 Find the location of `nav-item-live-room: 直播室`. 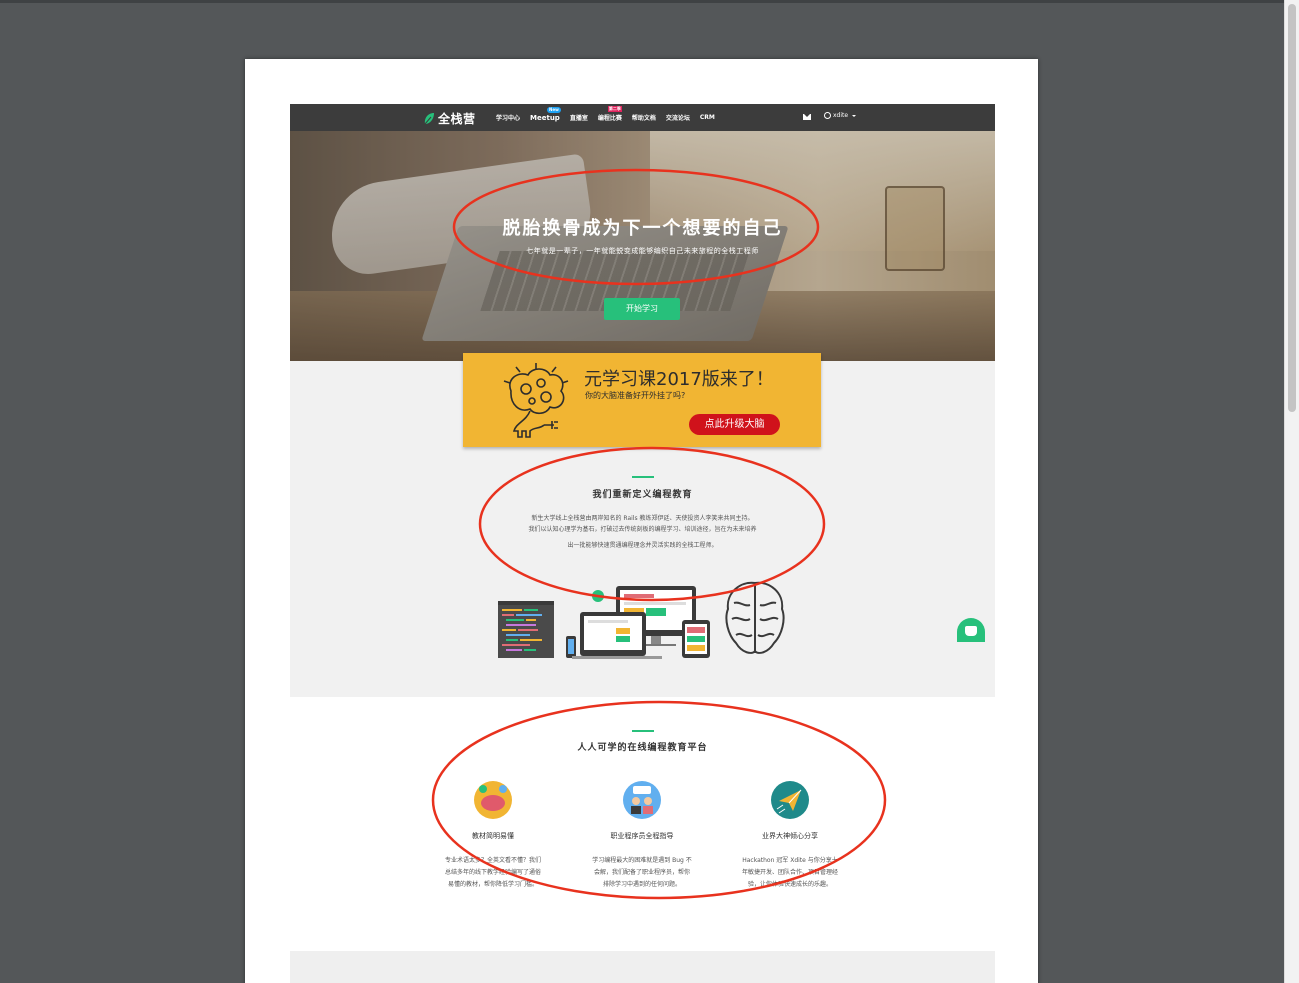

nav-item-live-room: 直播室 is located at coordinates (579, 117).